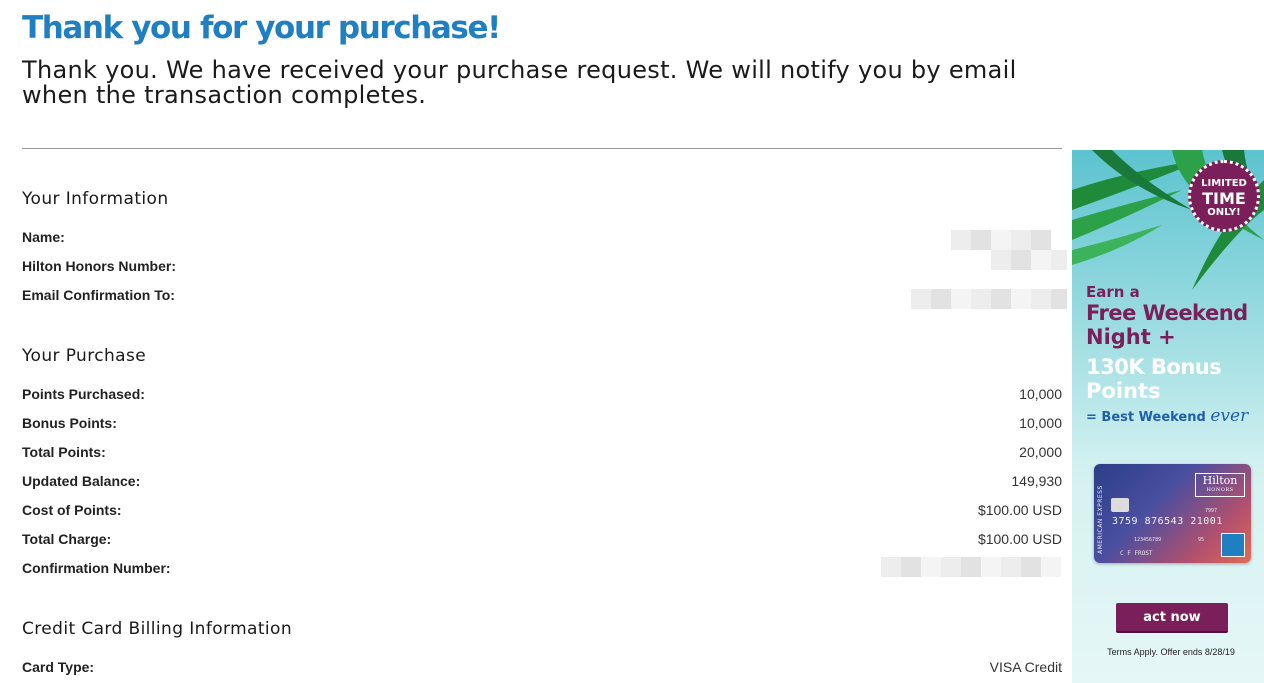  Describe the element at coordinates (542, 148) in the screenshot. I see `divider` at that location.